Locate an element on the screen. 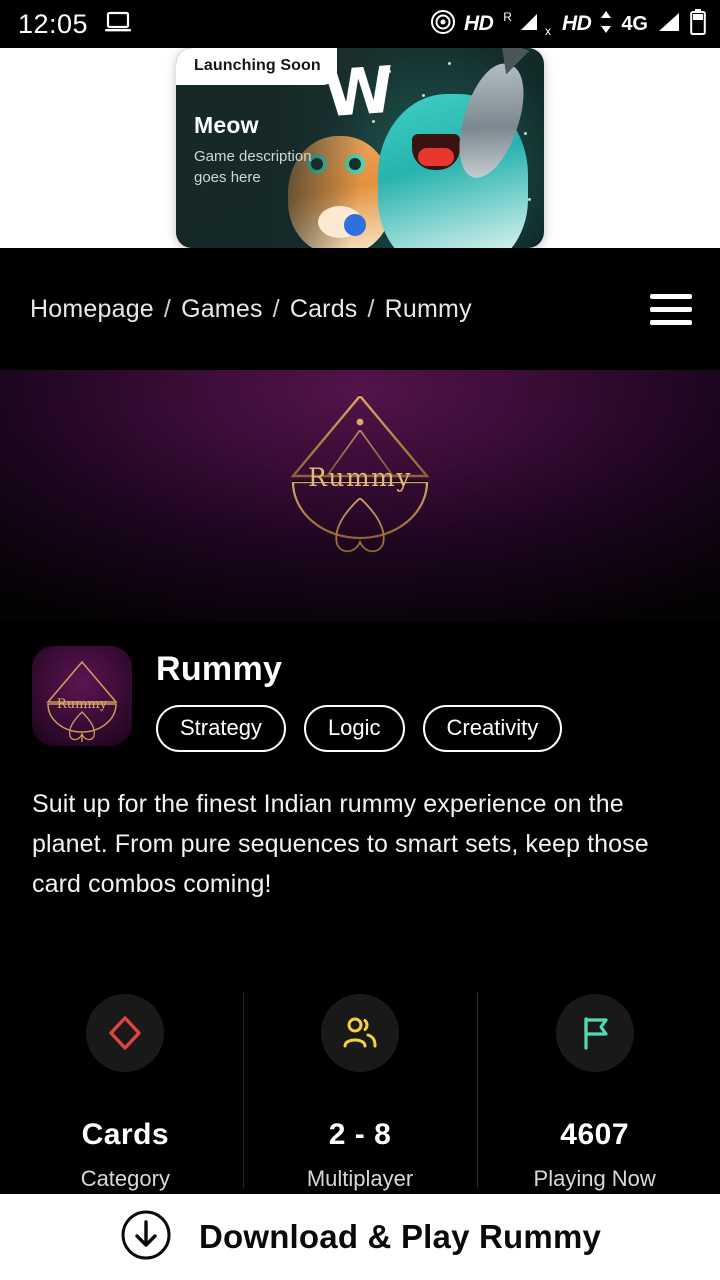 This screenshot has height=1280, width=720. tag-strategy: Strategy is located at coordinates (221, 728).